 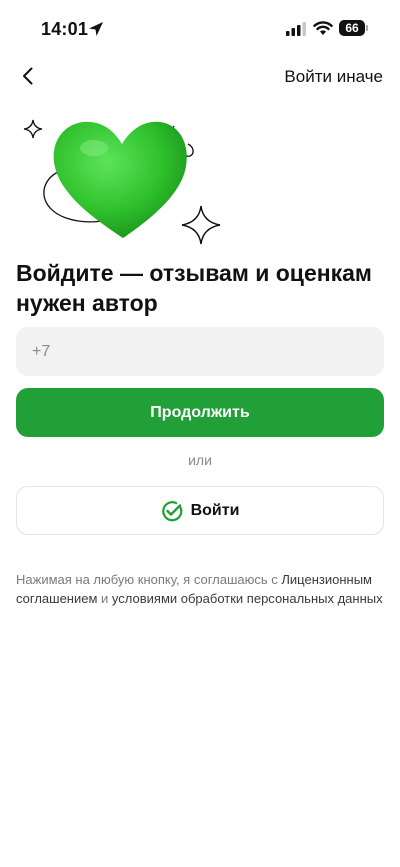 What do you see at coordinates (104, 598) in the screenshot?
I see `legal-middle: и` at bounding box center [104, 598].